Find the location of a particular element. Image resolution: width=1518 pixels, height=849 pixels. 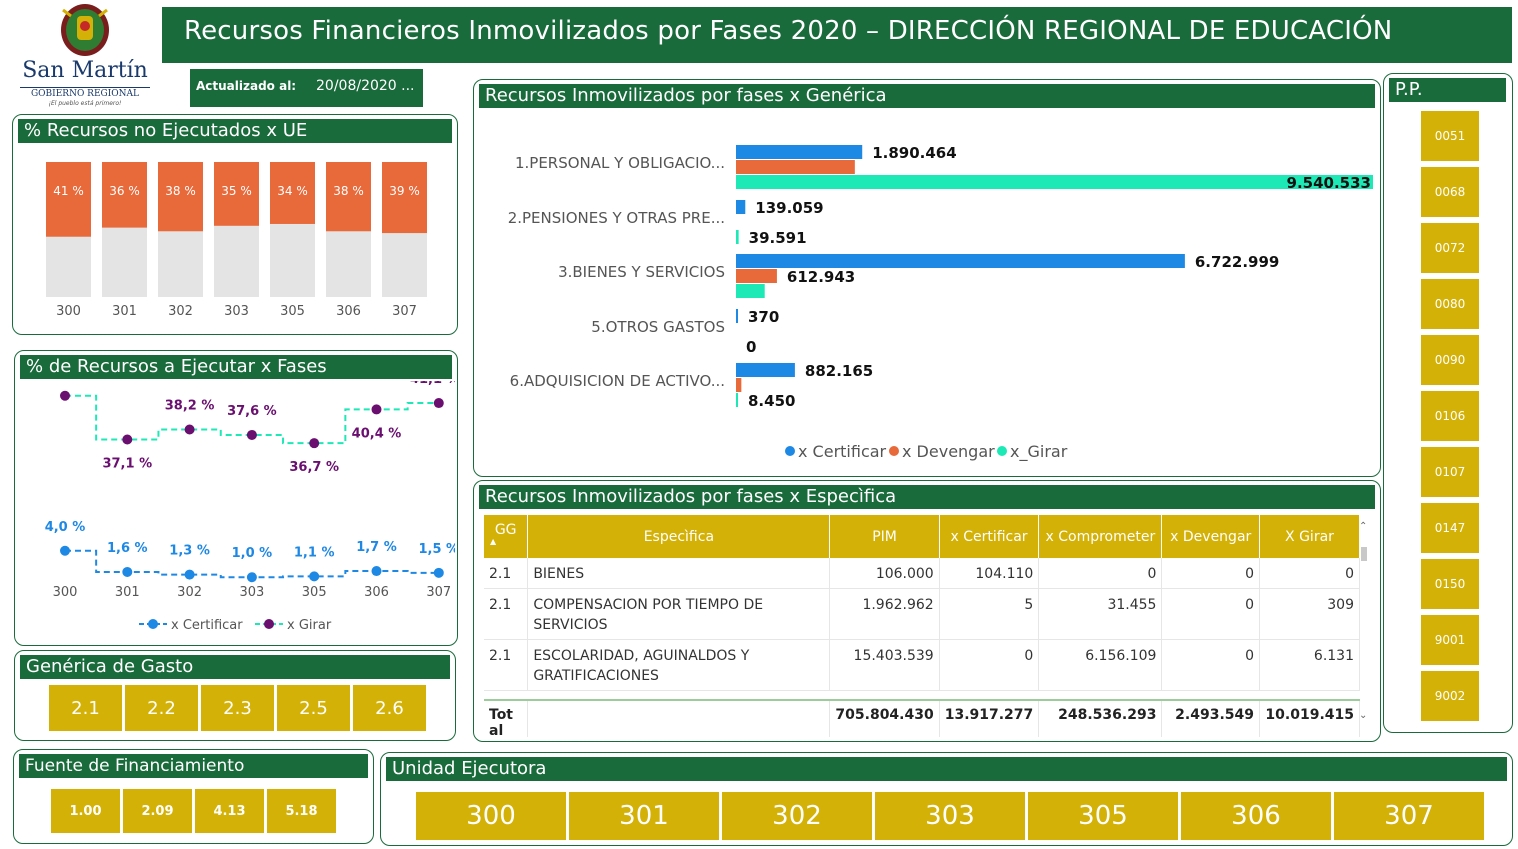

generica-category-3: 3.BIENES Y SERVICIOS is located at coordinates (641, 272).